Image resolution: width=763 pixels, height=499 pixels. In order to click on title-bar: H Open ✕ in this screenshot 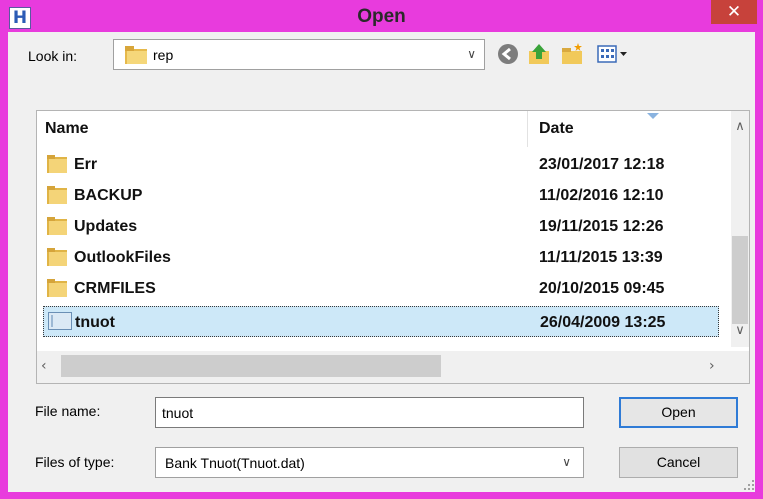, I will do `click(381, 16)`.